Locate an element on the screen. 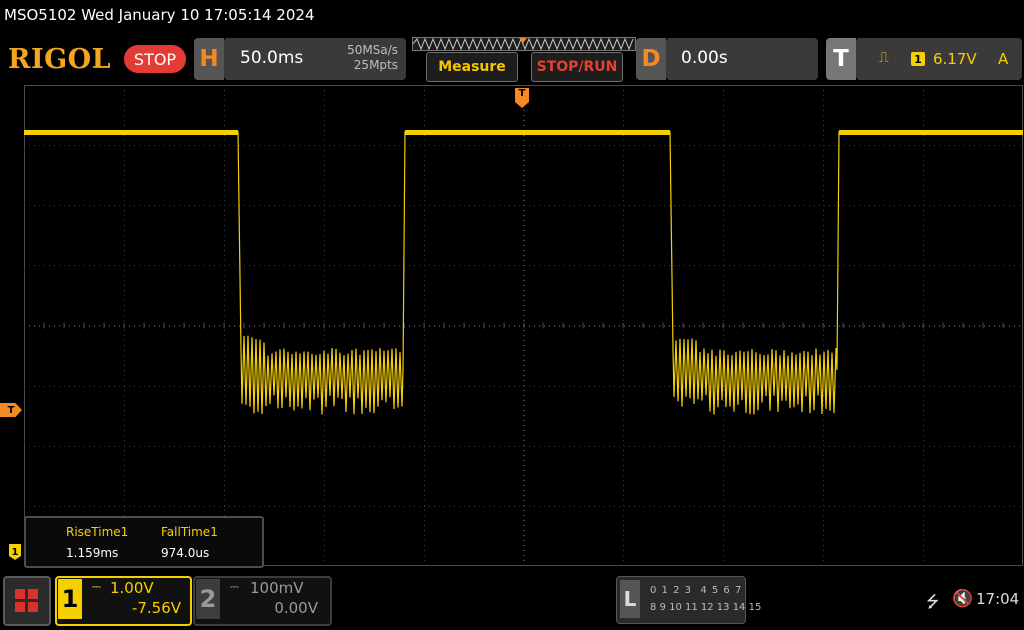  timebase-value: 50.0ms is located at coordinates (272, 58).